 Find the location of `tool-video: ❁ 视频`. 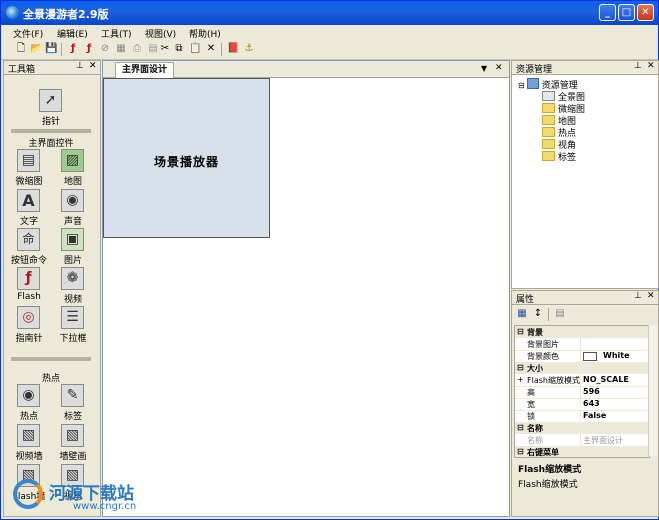

tool-video: ❁ 视频 is located at coordinates (73, 286).